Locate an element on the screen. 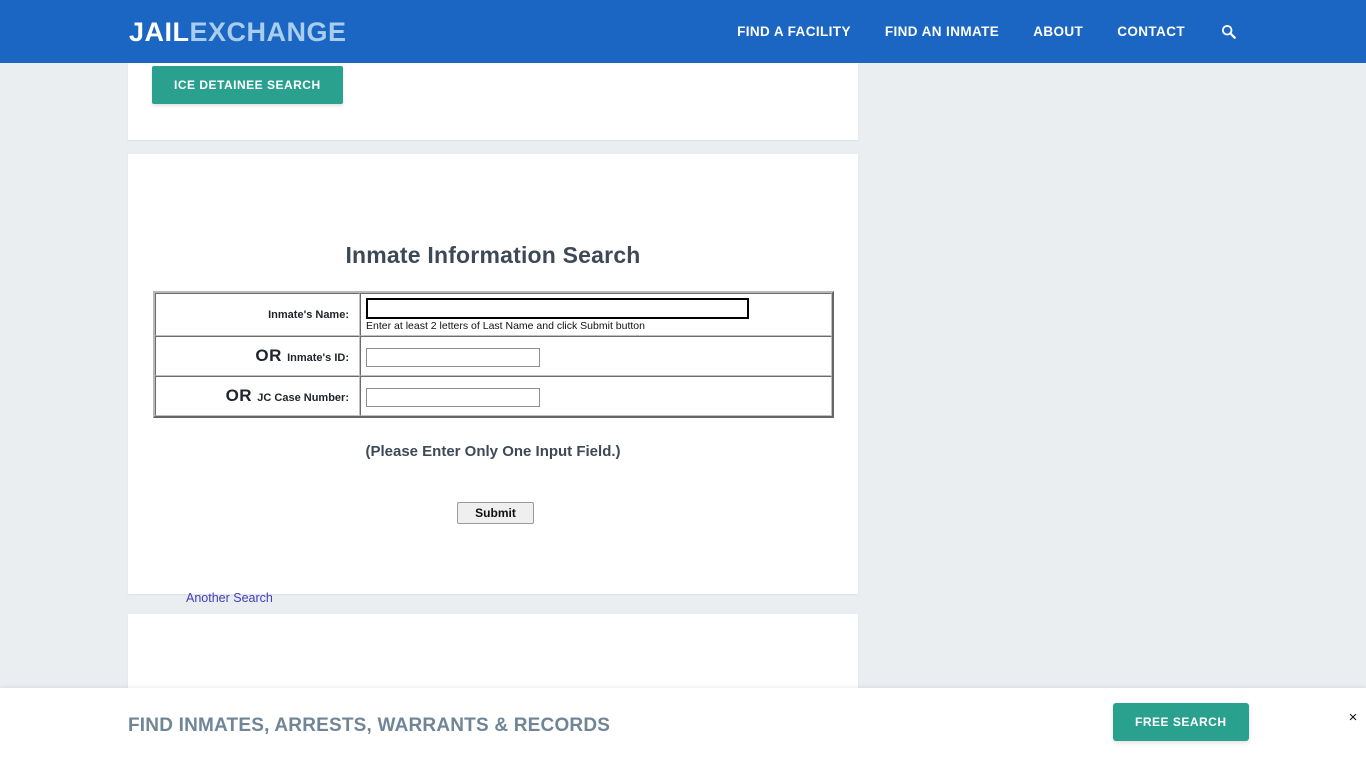 The height and width of the screenshot is (768, 1366). or-prefix-jc-case-number: OR is located at coordinates (241, 395).